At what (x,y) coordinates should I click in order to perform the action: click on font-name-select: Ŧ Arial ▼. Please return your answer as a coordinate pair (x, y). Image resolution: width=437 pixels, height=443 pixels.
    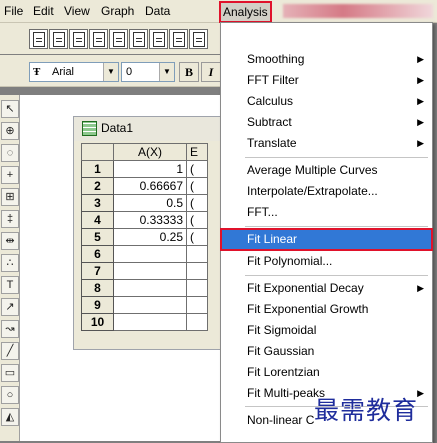
    Looking at the image, I should click on (74, 72).